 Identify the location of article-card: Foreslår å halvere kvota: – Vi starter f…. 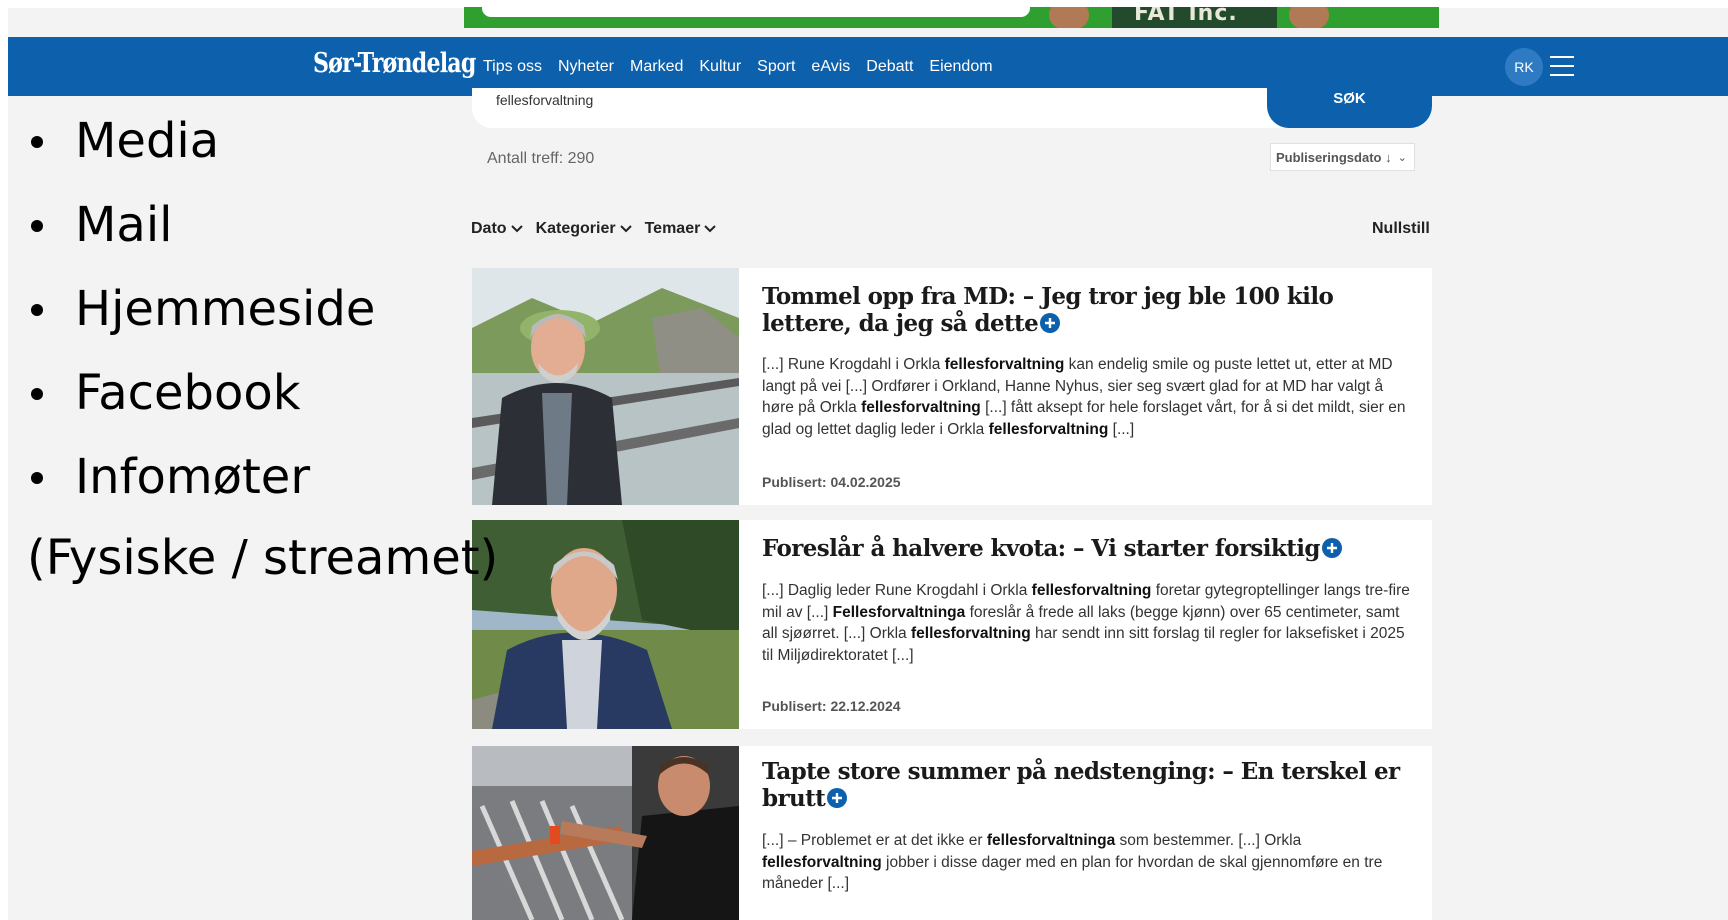
(952, 624).